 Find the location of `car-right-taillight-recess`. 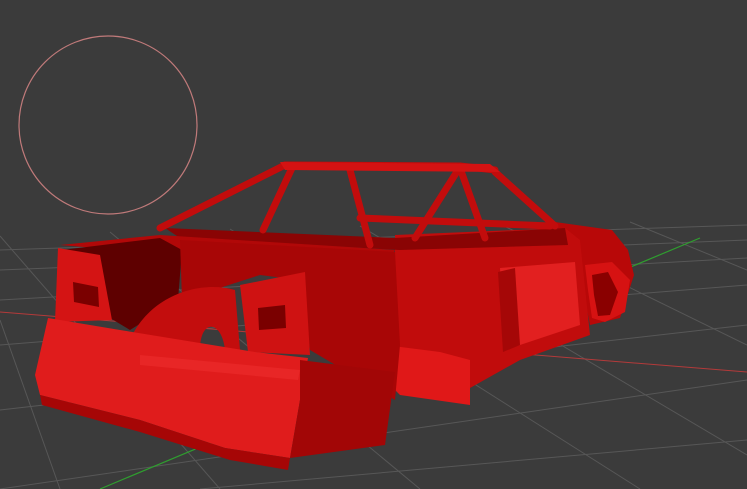

car-right-taillight-recess is located at coordinates (272, 317).